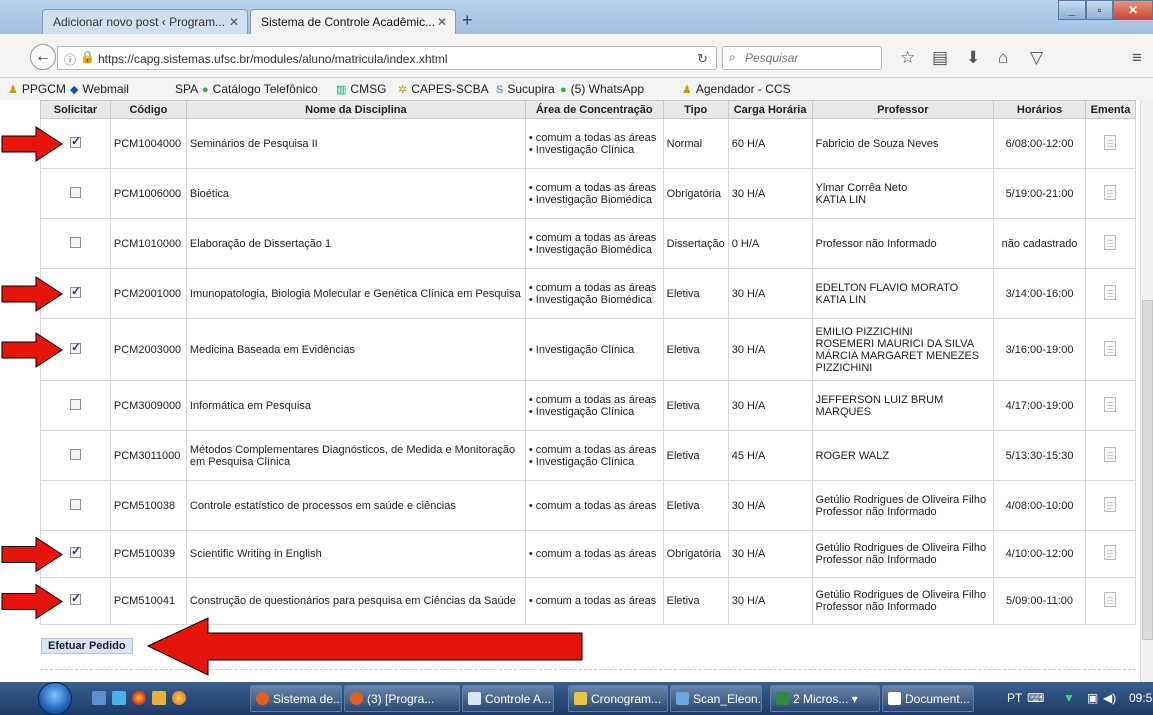  What do you see at coordinates (99, 89) in the screenshot?
I see `bookmark-webmail: ◆ Webmail` at bounding box center [99, 89].